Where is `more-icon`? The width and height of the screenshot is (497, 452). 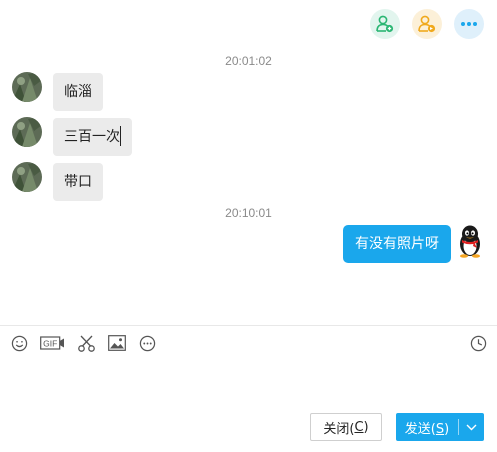 more-icon is located at coordinates (469, 24).